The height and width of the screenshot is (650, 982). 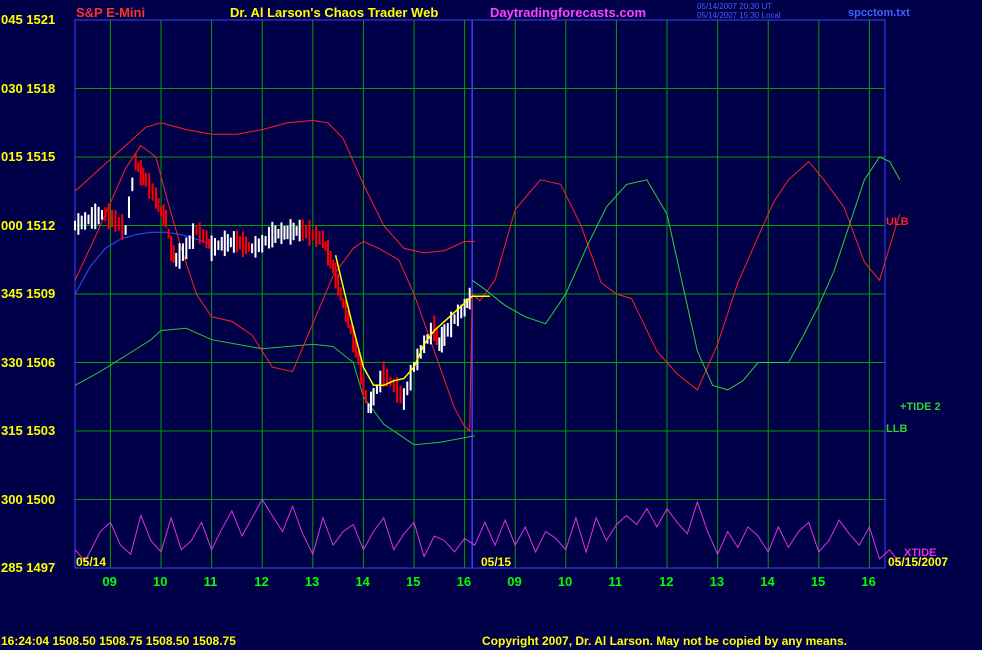 What do you see at coordinates (487, 531) in the screenshot?
I see `xtide-line` at bounding box center [487, 531].